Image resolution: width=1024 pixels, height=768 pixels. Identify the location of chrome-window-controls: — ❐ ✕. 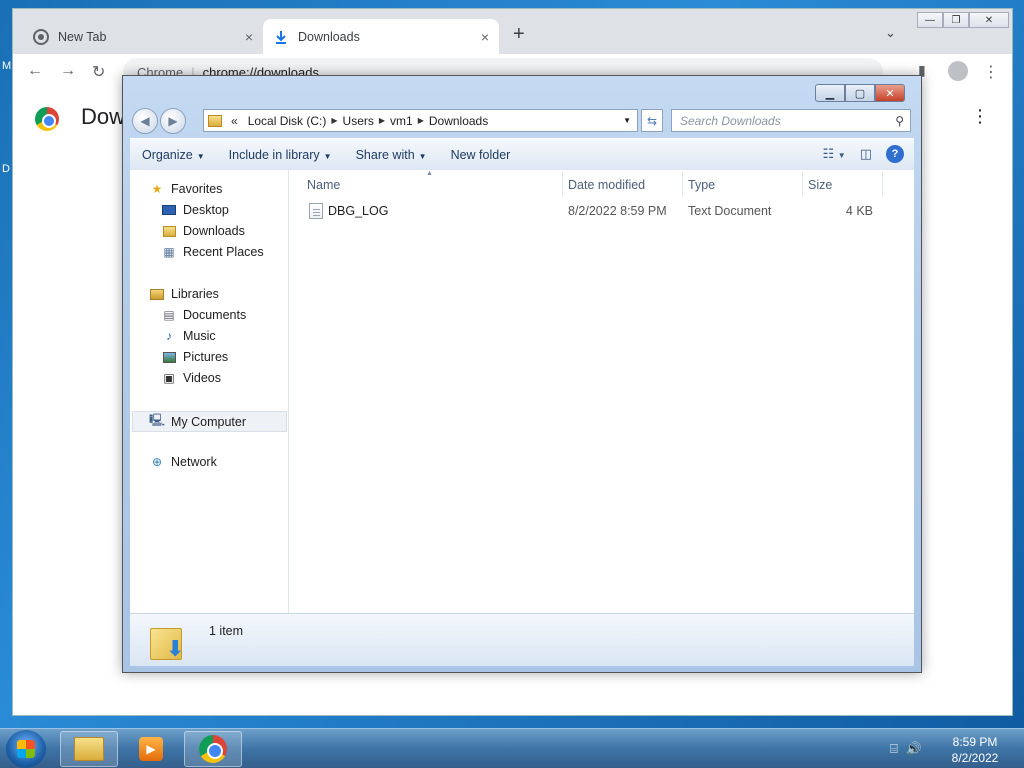
(963, 20).